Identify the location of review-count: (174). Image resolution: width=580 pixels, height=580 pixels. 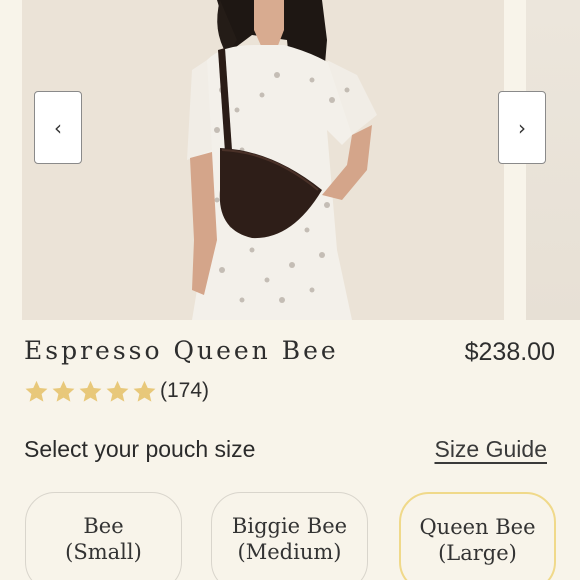
(184, 391).